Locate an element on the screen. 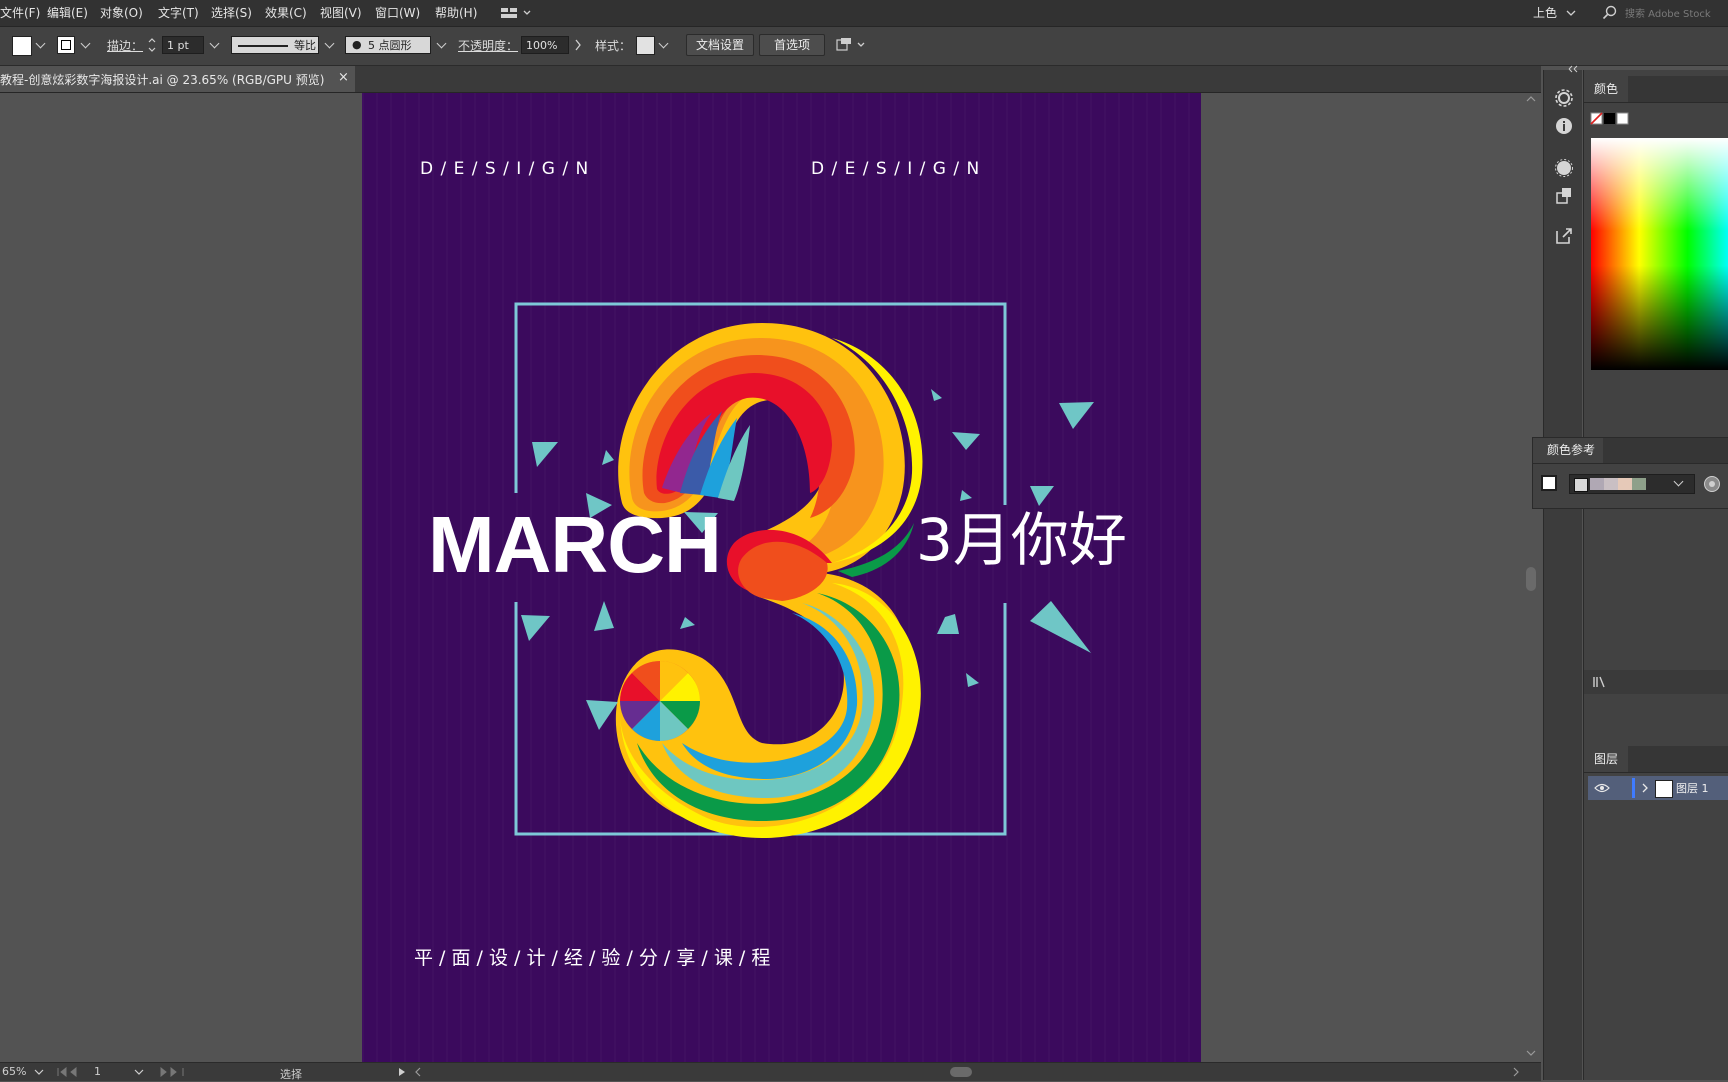  right-panel-dock: 颜色 图层 图层 1 is located at coordinates (1655, 575).